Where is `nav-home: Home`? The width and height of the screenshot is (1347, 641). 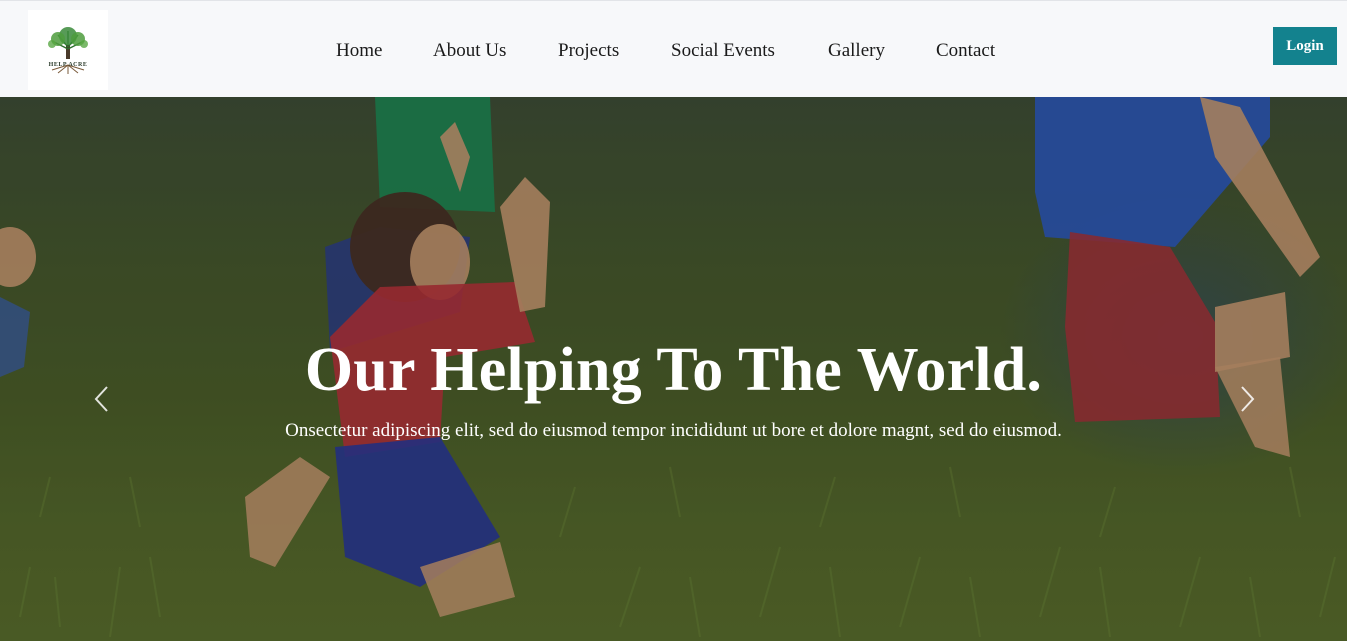 nav-home: Home is located at coordinates (359, 51).